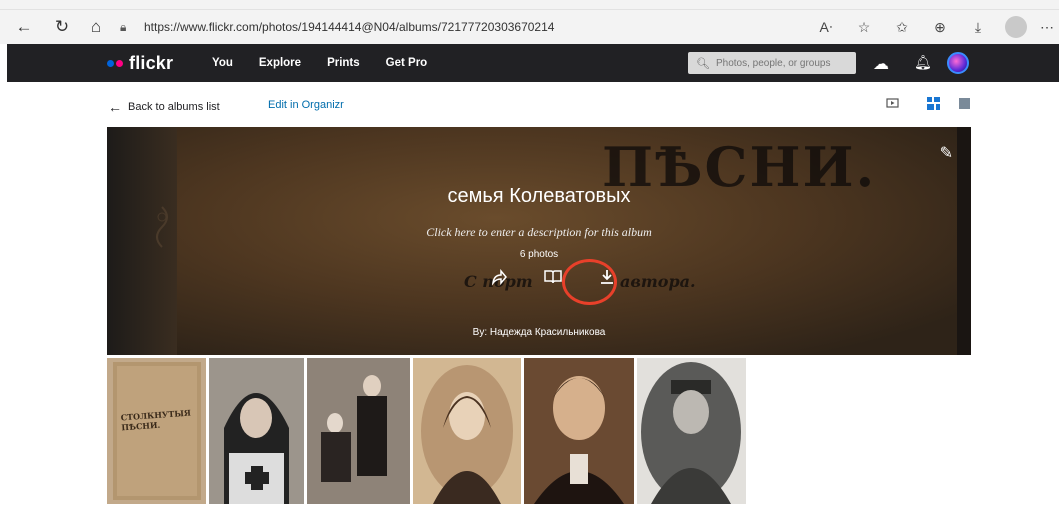 This screenshot has width=1059, height=509. Describe the element at coordinates (958, 63) in the screenshot. I see `avatar` at that location.